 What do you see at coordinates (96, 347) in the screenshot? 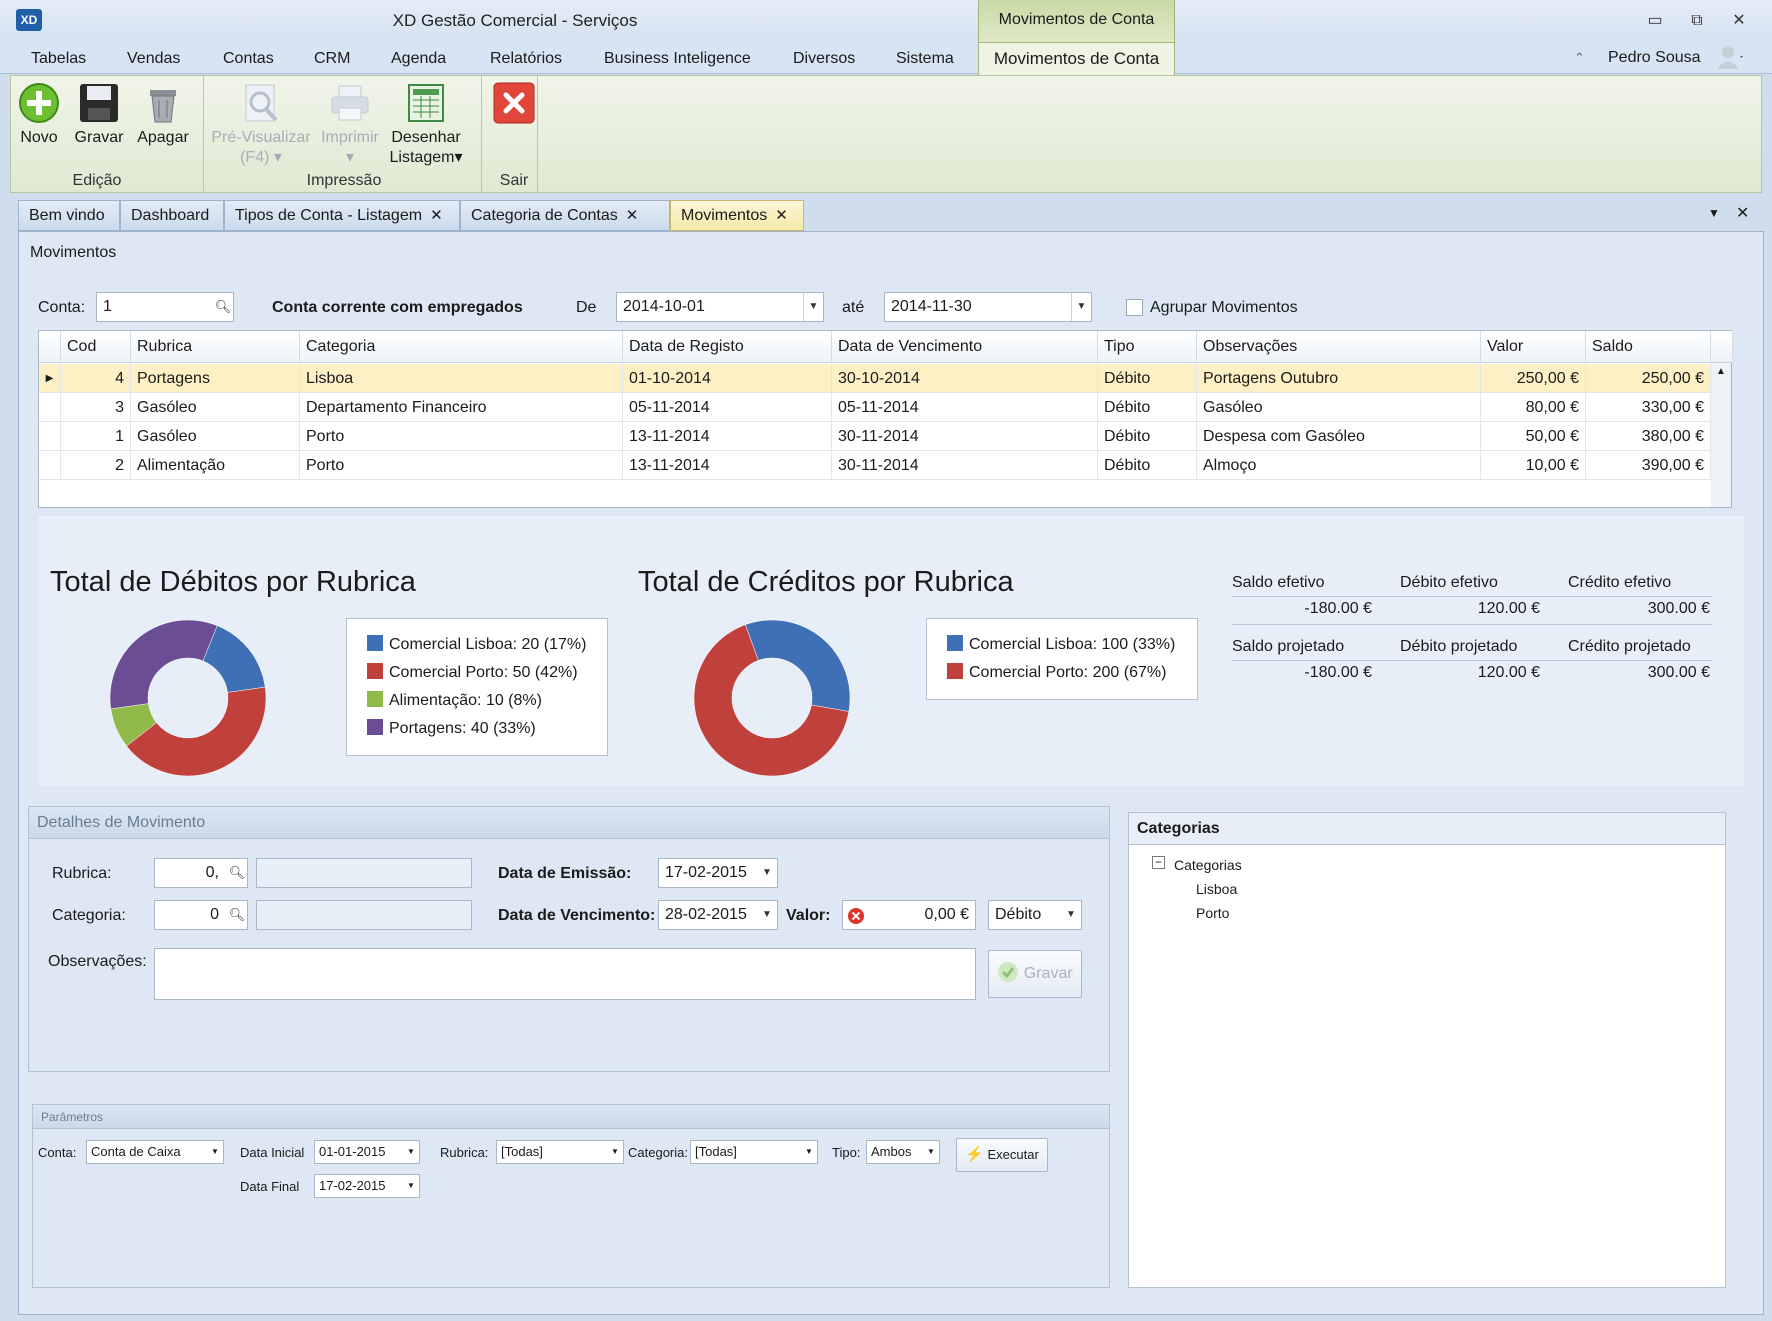
I see `column-header-cod: Cod` at bounding box center [96, 347].